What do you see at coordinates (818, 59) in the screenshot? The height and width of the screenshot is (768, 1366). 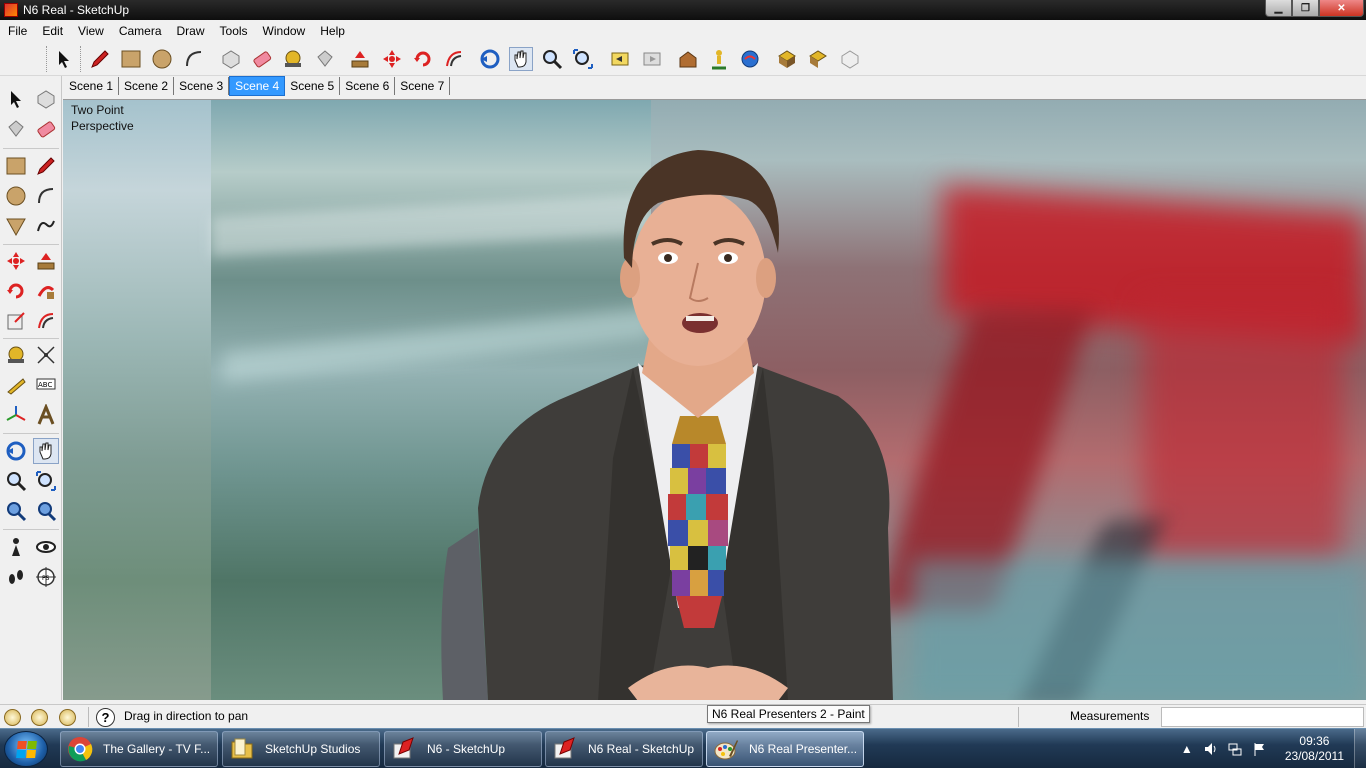 I see `toggle-terrain-icon` at bounding box center [818, 59].